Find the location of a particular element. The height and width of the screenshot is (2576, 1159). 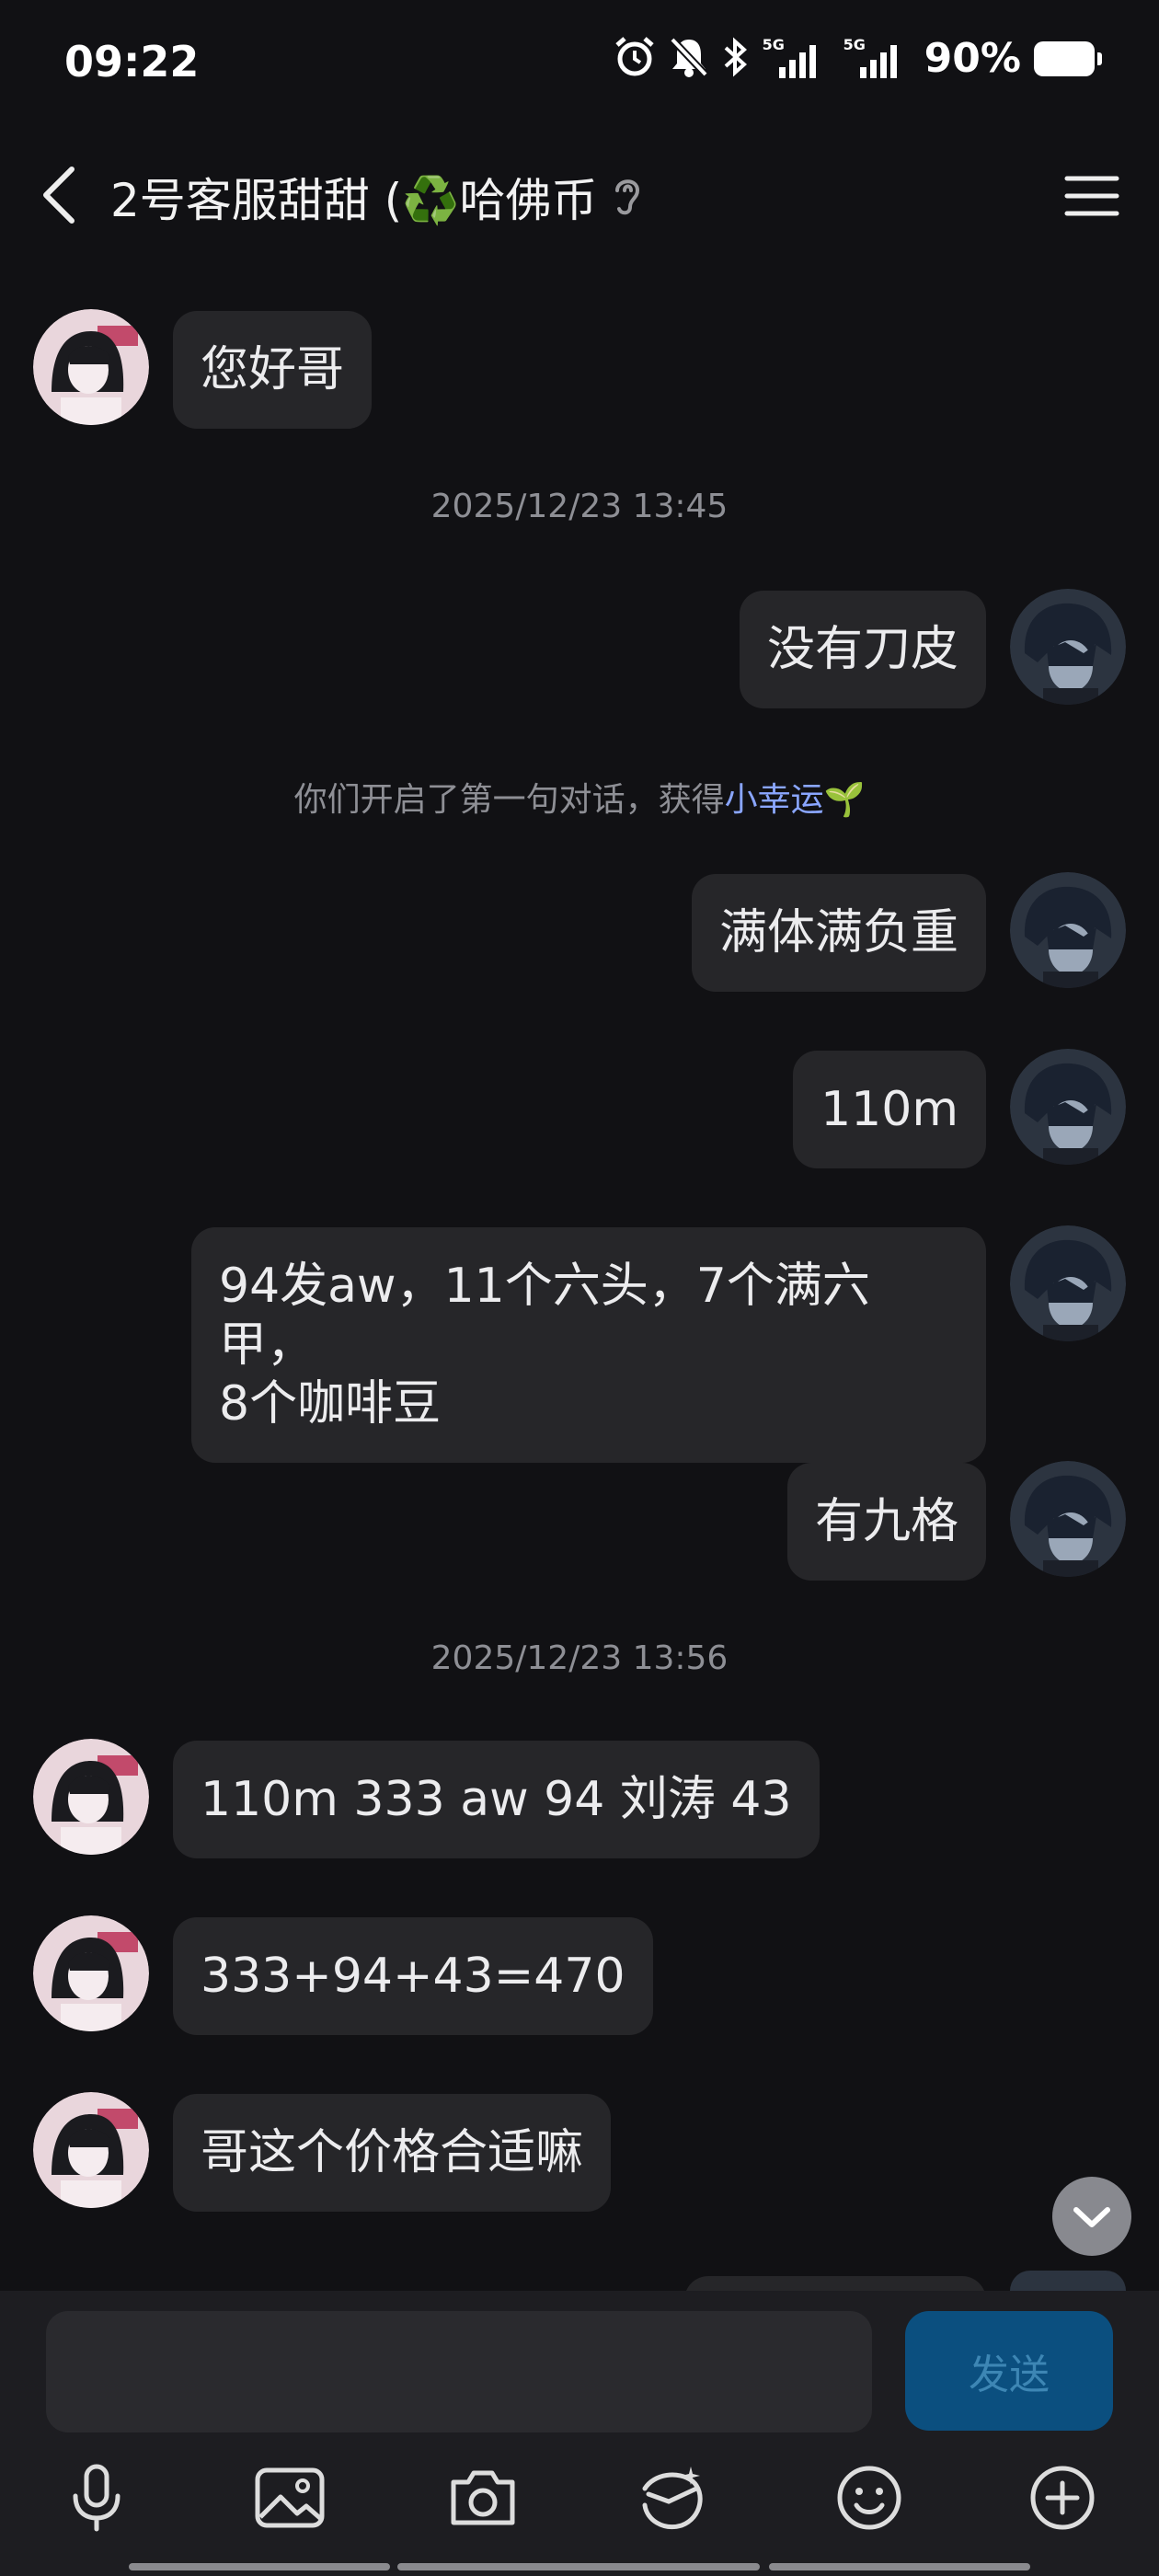

message-bubble: 有九格 is located at coordinates (886, 1522).